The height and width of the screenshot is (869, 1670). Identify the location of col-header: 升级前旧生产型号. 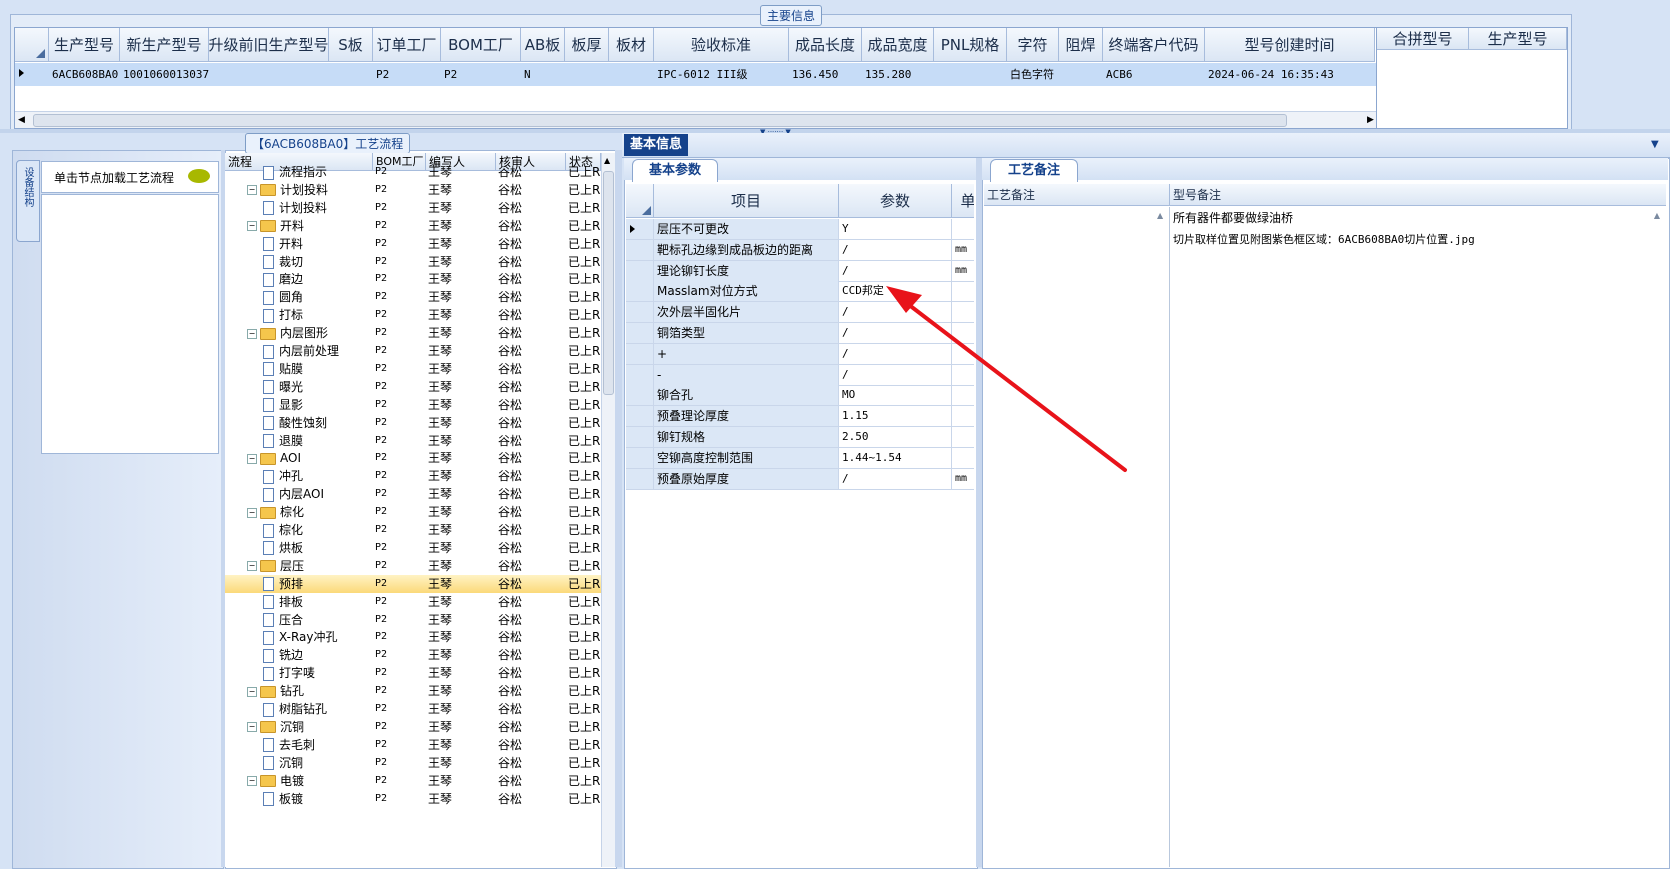
(269, 45).